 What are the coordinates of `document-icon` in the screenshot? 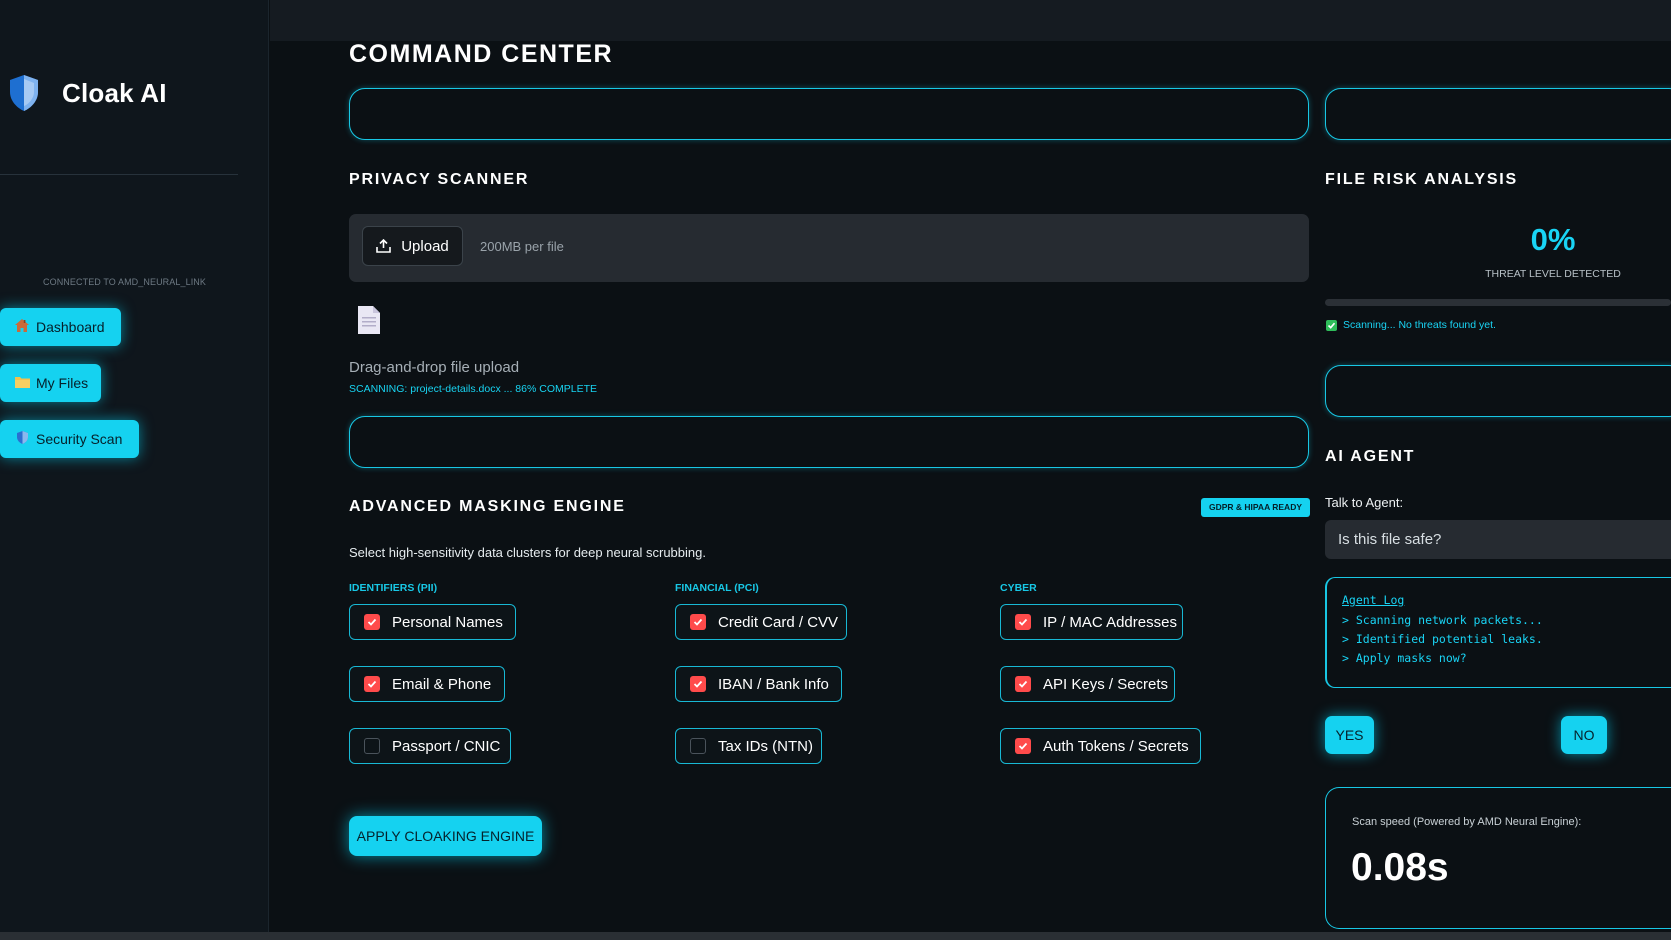 It's located at (369, 320).